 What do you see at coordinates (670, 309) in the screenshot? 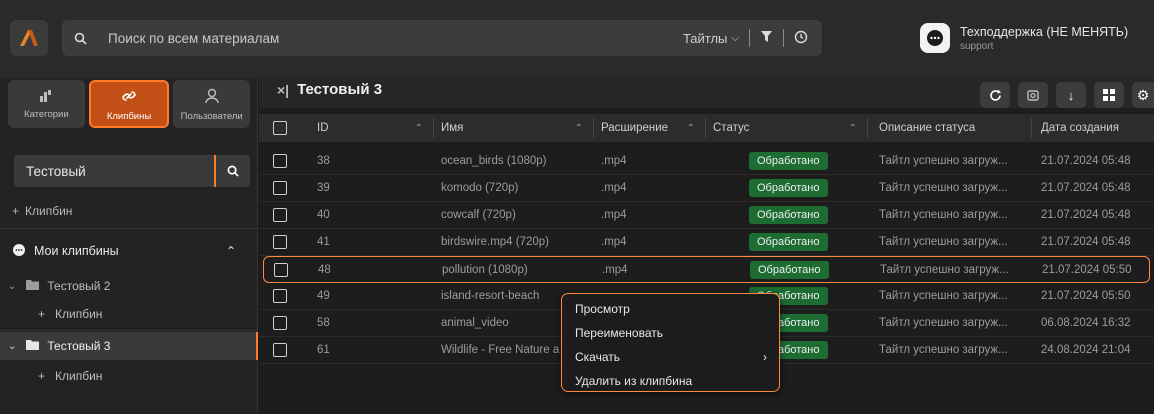
I see `menu-item-view: Просмотр` at bounding box center [670, 309].